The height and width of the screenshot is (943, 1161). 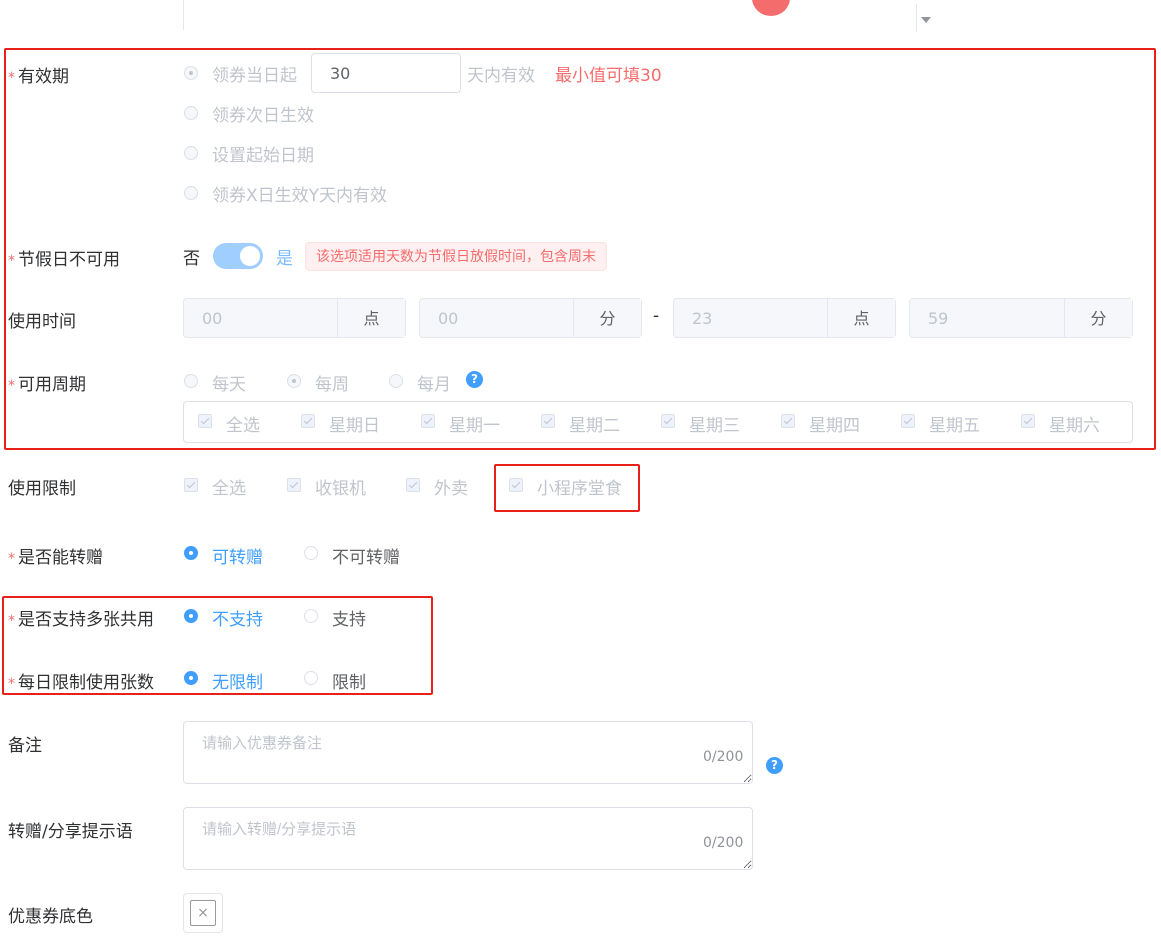 What do you see at coordinates (237, 620) in the screenshot?
I see `multi-use-option-label: 不支持` at bounding box center [237, 620].